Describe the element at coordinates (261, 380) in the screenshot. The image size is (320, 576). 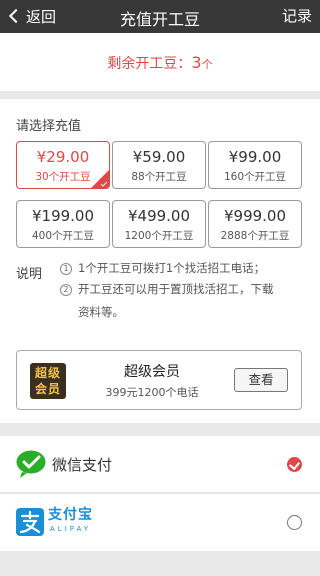
I see `vip-view-button: 查看` at that location.